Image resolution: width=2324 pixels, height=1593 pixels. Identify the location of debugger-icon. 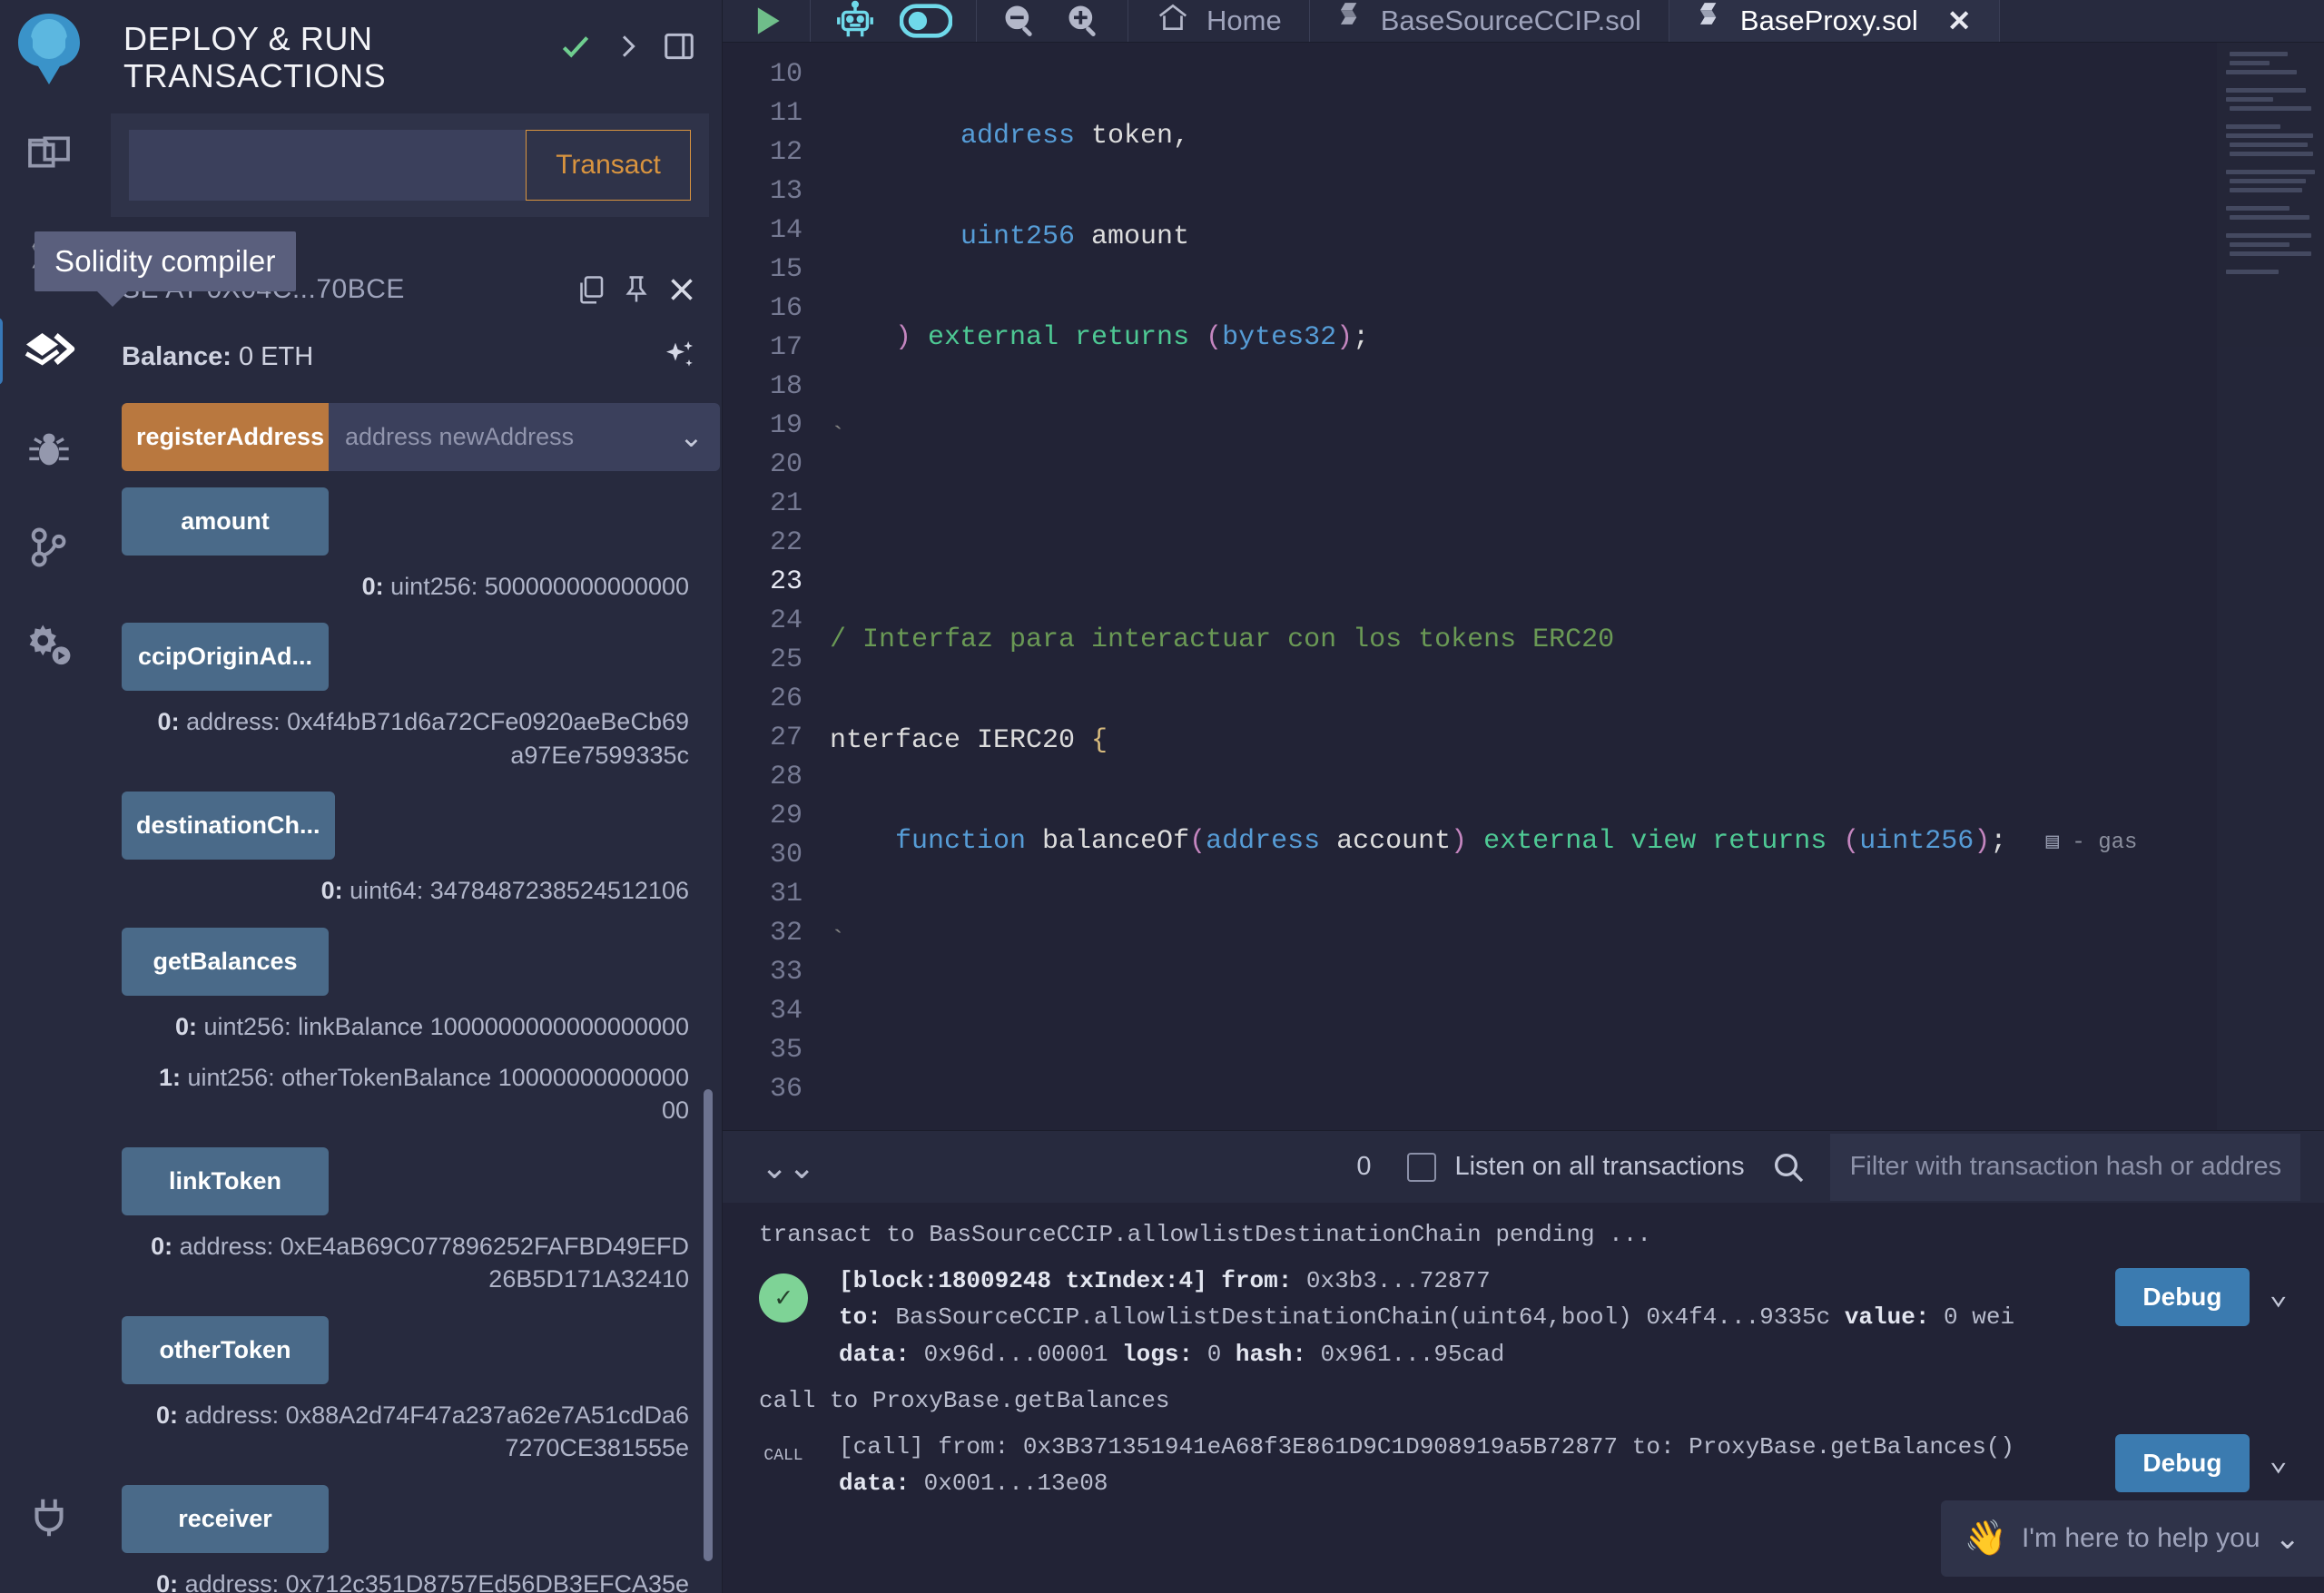
(49, 449).